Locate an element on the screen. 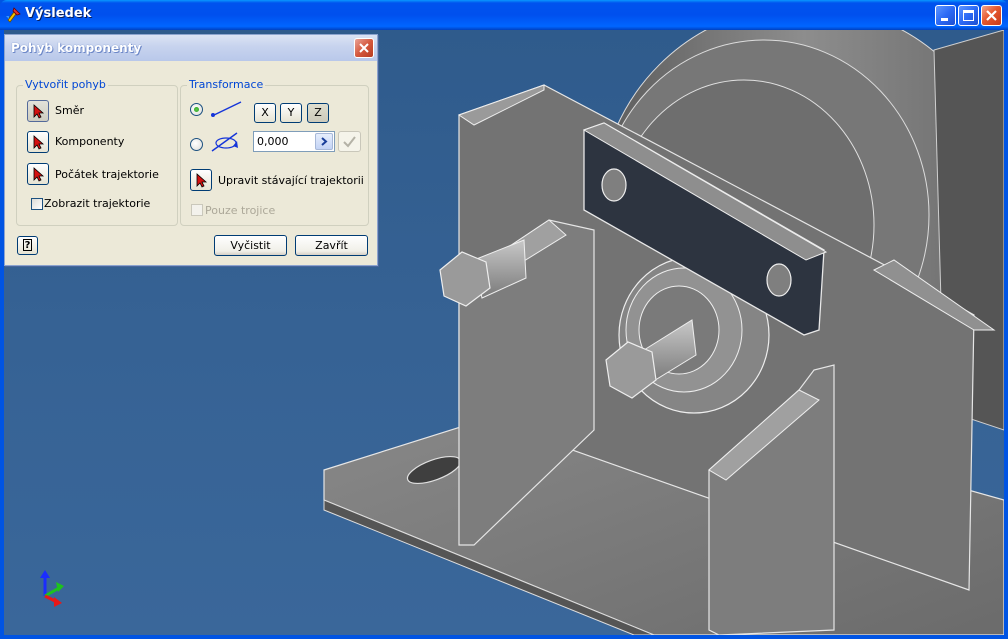 This screenshot has width=1008, height=639. clear-button: Vyčistit is located at coordinates (250, 245).